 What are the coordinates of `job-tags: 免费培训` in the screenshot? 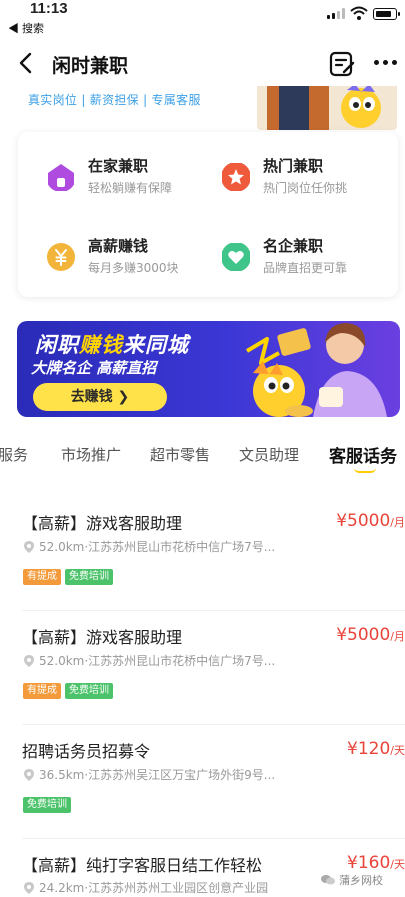 It's located at (49, 802).